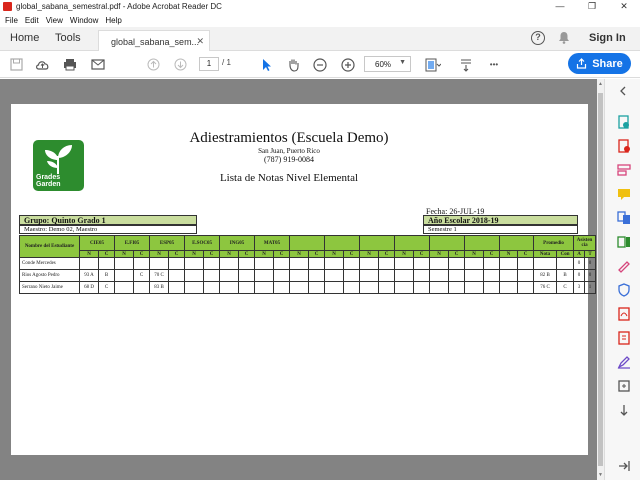 This screenshot has width=640, height=480. I want to click on tab-home: Home, so click(24, 38).